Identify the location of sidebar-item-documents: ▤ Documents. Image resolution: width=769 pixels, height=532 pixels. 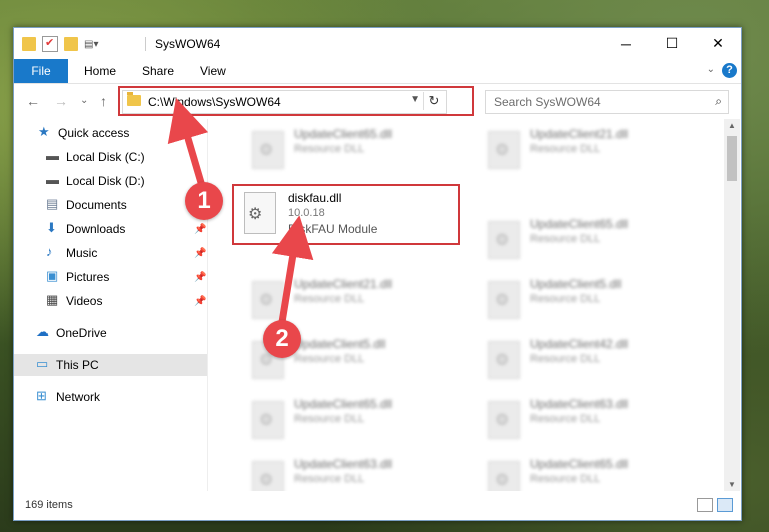
(110, 205).